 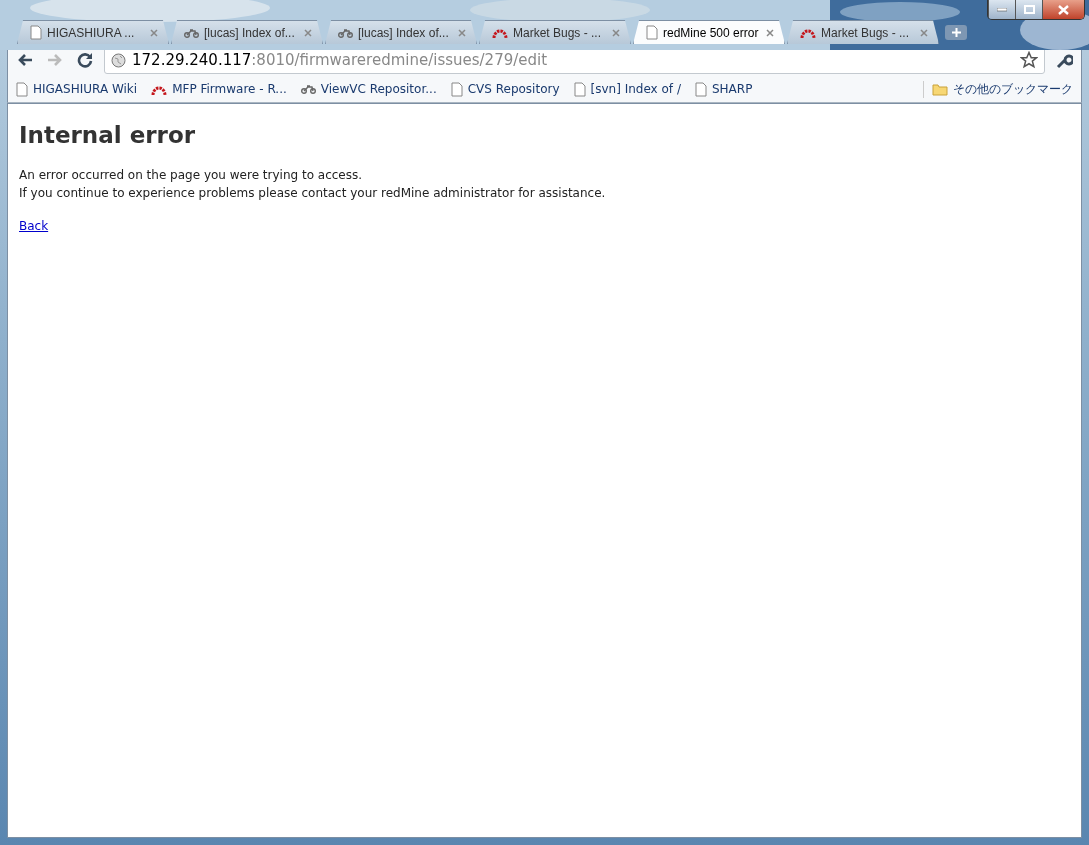 I want to click on bookmark-link: CVS Repository, so click(x=505, y=89).